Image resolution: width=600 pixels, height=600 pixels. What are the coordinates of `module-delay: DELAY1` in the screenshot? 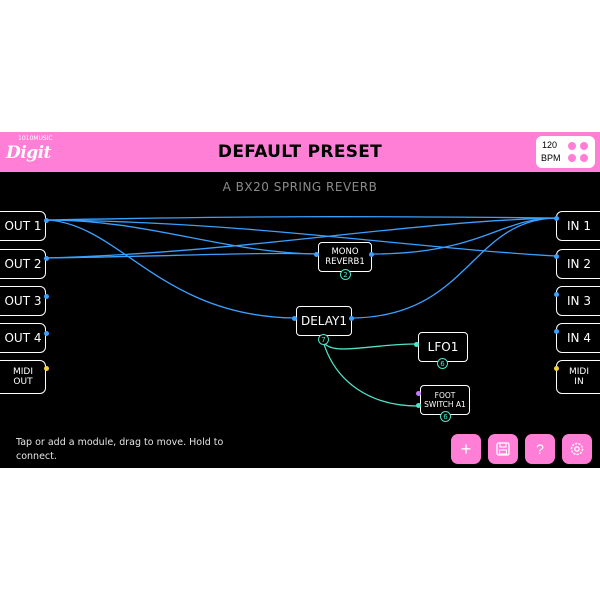 It's located at (324, 321).